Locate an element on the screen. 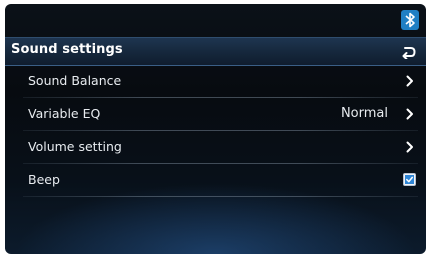 Image resolution: width=431 pixels, height=259 pixels. menu-item-variable-eq: Variable EQ Normal is located at coordinates (215, 114).